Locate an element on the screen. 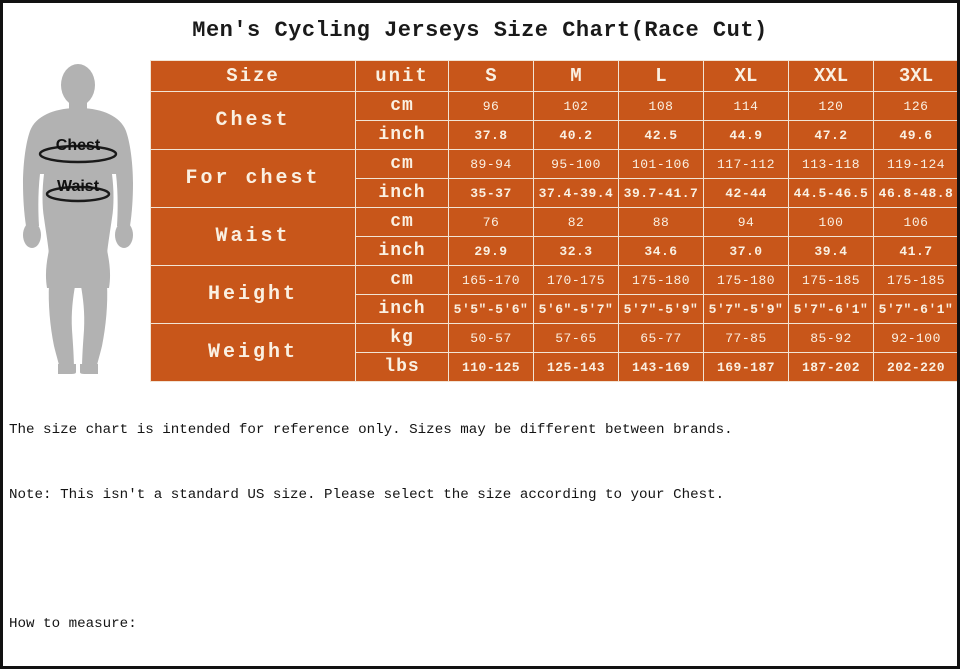  table-row: Chest cm 96 102 108 114 120 126 is located at coordinates (553, 120).